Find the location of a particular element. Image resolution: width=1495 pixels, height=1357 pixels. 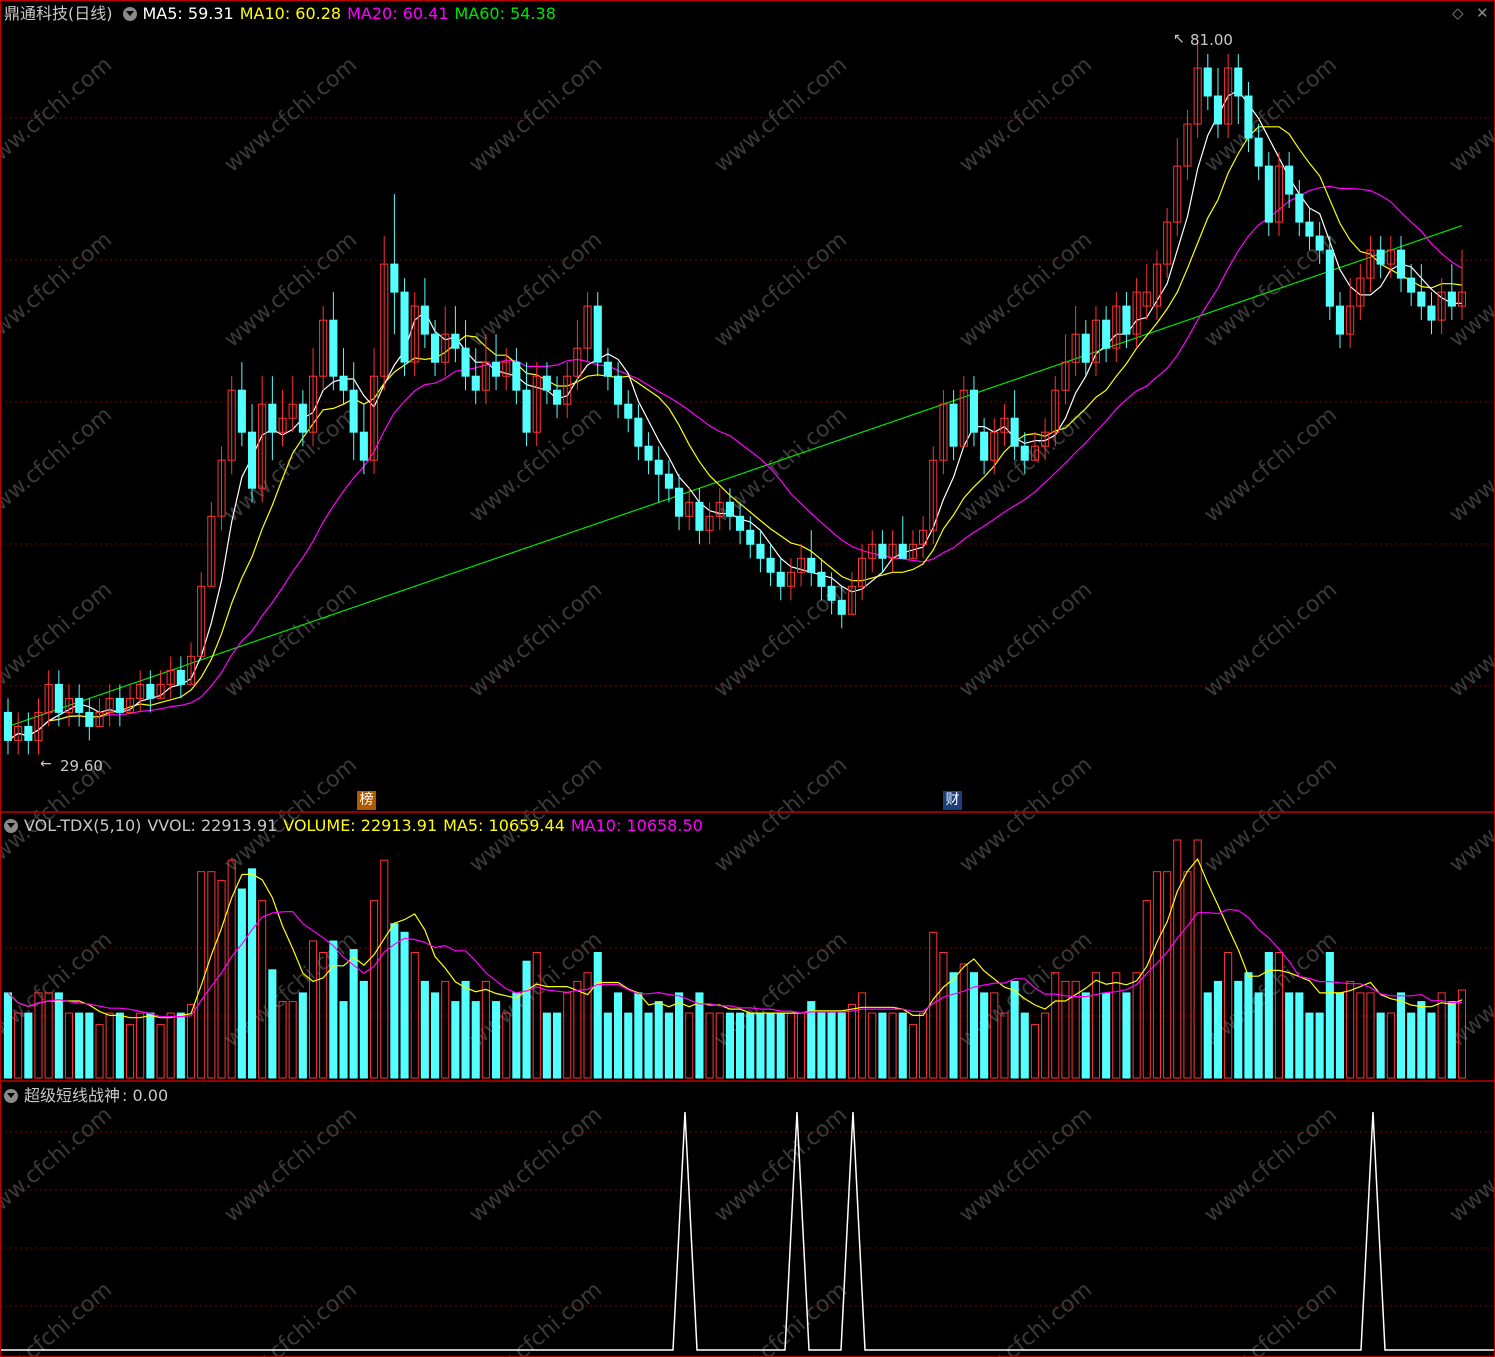

signal-name: 超级短线战神 is located at coordinates (72, 1095).